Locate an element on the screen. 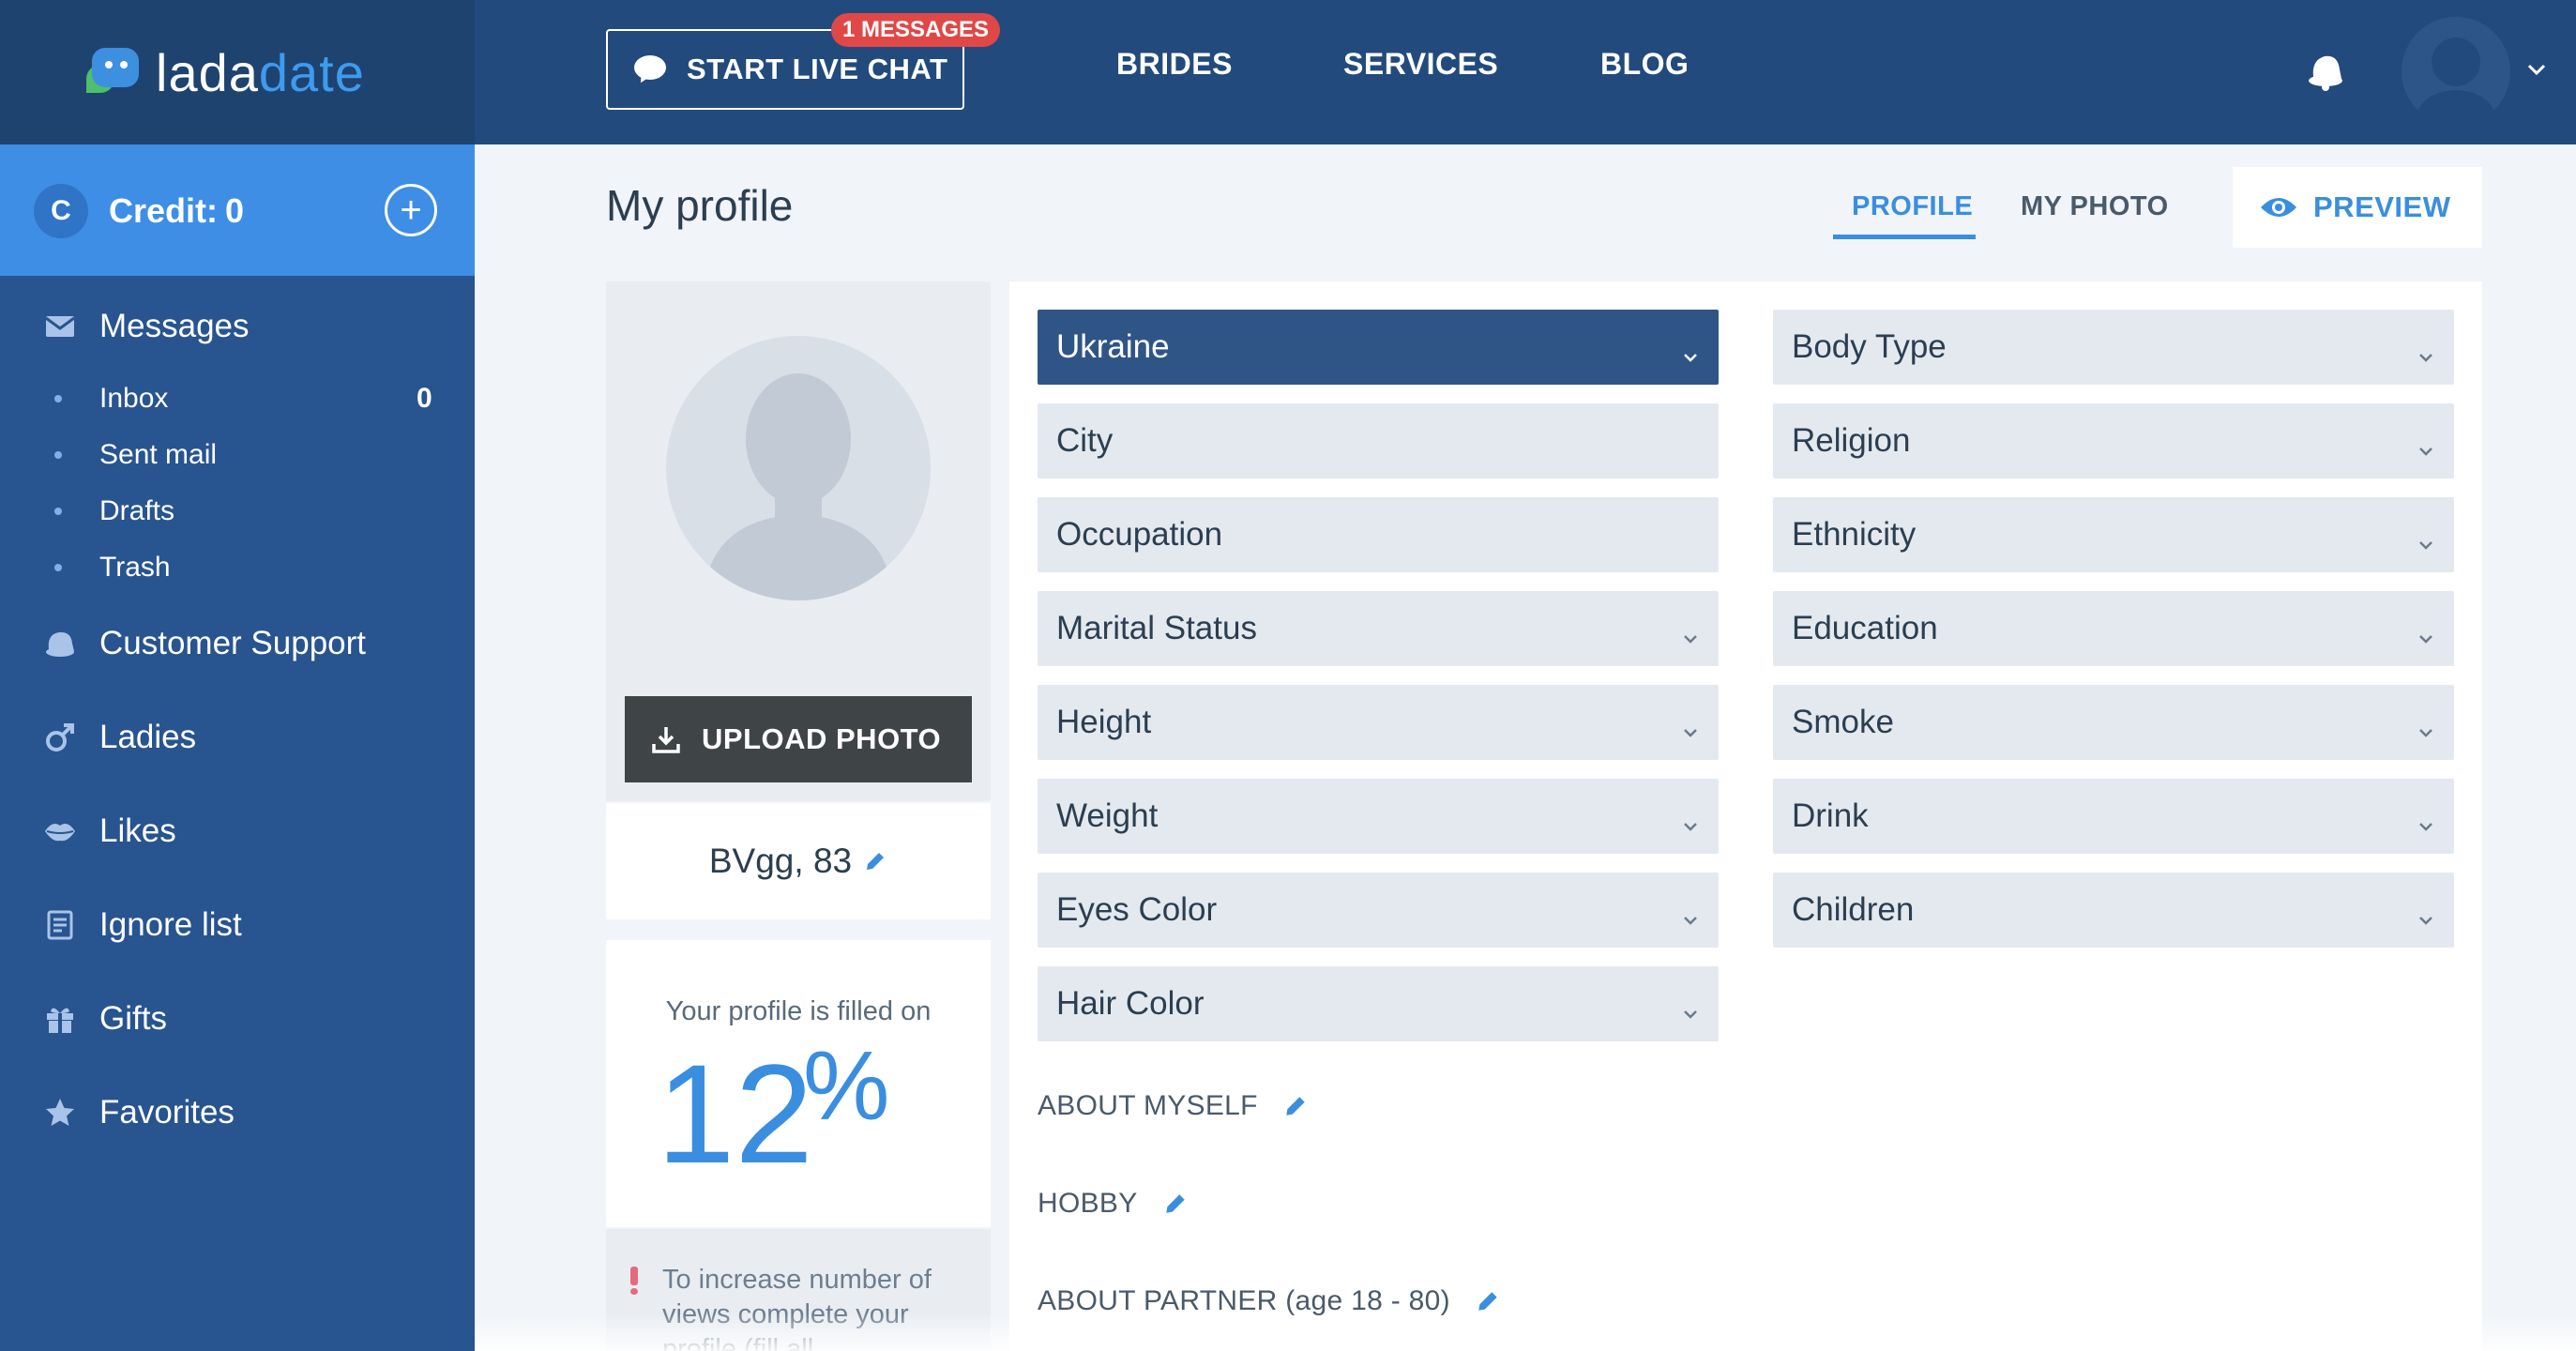 The height and width of the screenshot is (1351, 2576). credit-coin-icon: C is located at coordinates (61, 211).